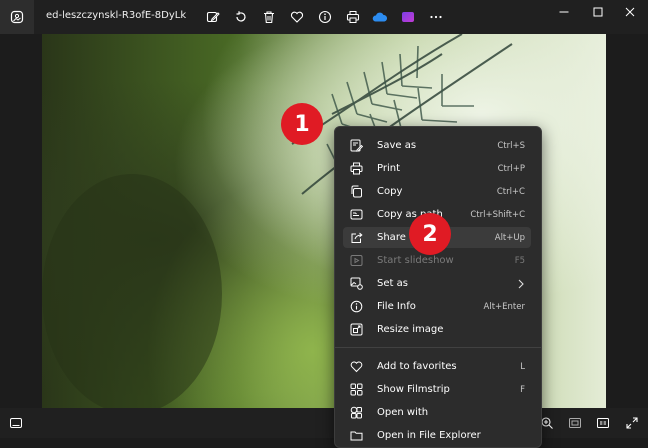  Describe the element at coordinates (410, 329) in the screenshot. I see `menu-item-label: Resize image` at that location.